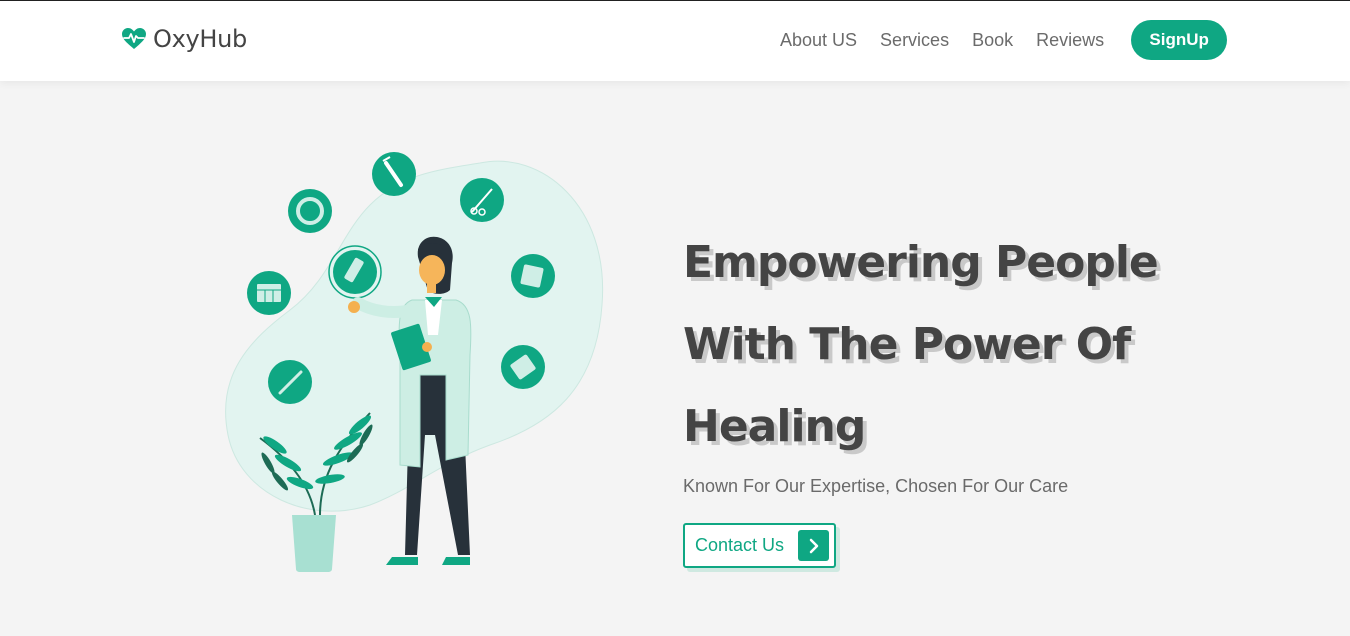  Describe the element at coordinates (355, 272) in the screenshot. I see `pill-bottle-icon` at that location.